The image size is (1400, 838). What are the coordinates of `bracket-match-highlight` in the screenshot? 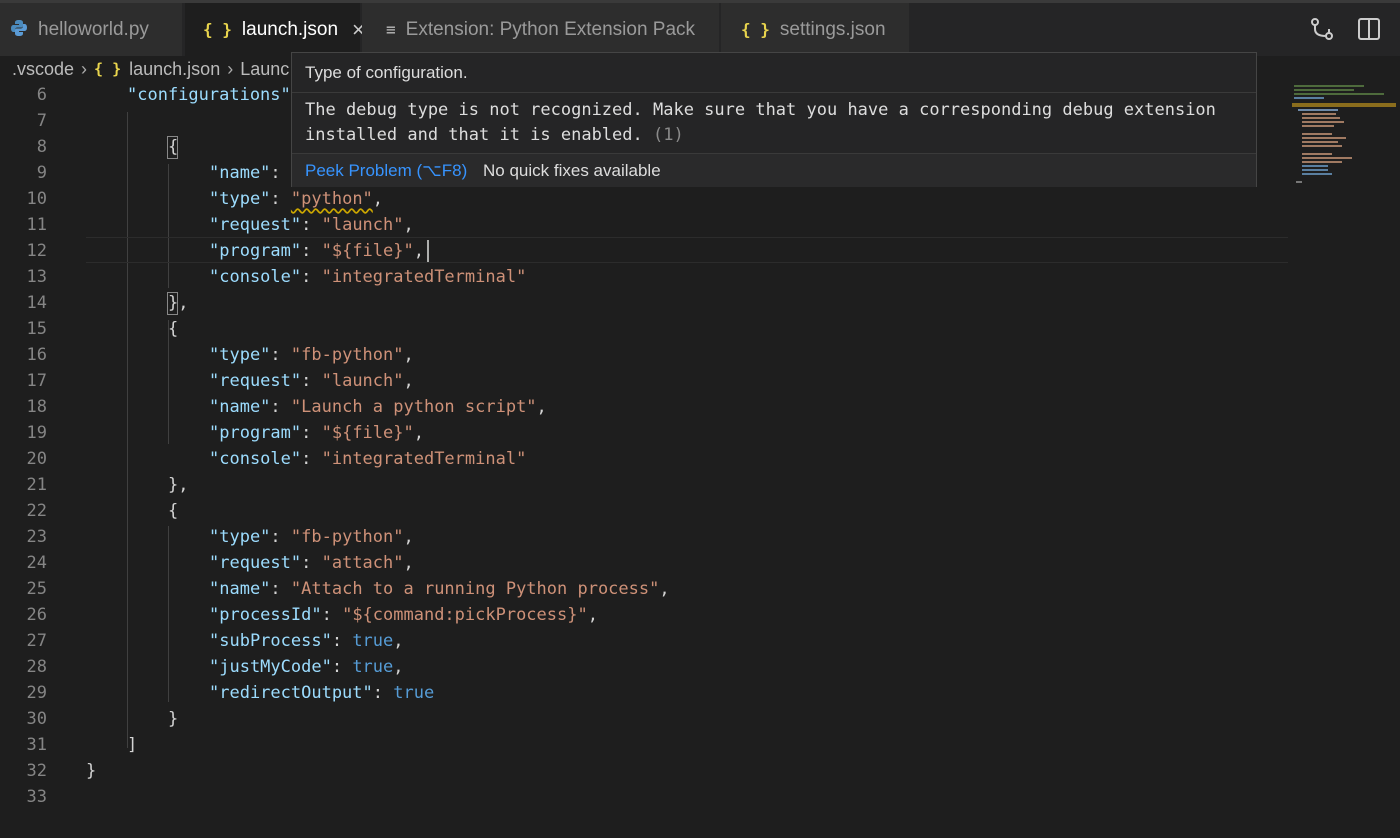 It's located at (172, 147).